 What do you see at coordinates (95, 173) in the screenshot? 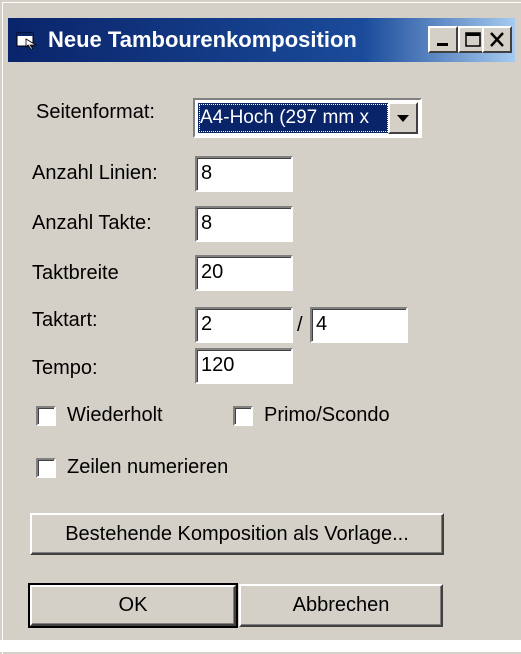
I see `lines-label: Anzahl Linien:` at bounding box center [95, 173].